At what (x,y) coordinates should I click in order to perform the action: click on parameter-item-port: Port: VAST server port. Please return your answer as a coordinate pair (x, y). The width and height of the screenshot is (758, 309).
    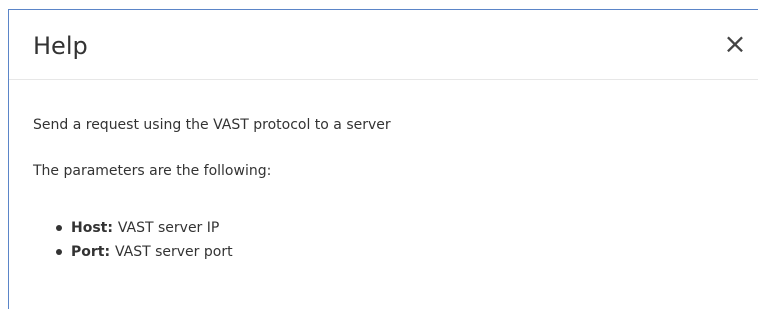
    Looking at the image, I should click on (144, 255).